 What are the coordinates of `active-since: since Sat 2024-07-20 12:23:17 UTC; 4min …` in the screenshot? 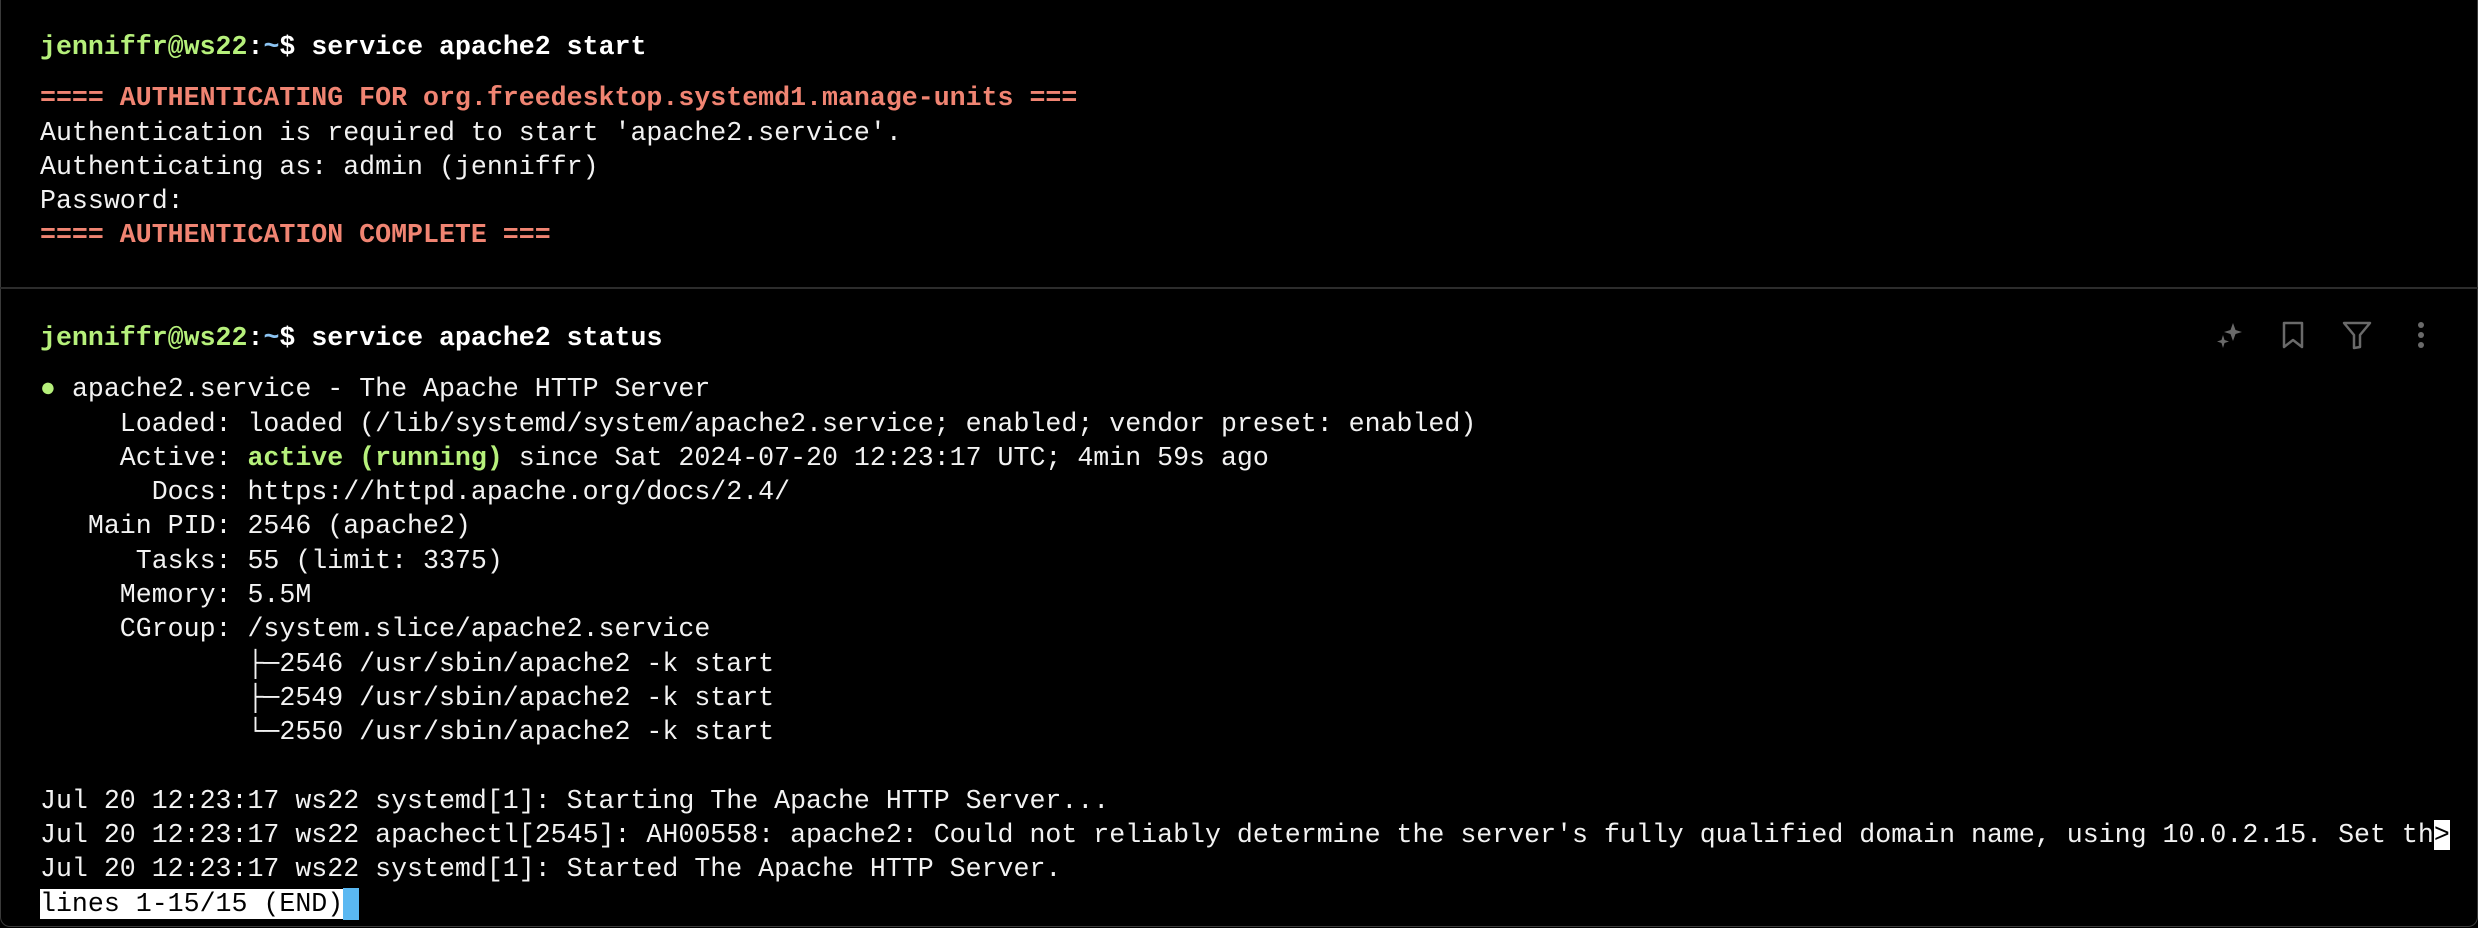 It's located at (885, 457).